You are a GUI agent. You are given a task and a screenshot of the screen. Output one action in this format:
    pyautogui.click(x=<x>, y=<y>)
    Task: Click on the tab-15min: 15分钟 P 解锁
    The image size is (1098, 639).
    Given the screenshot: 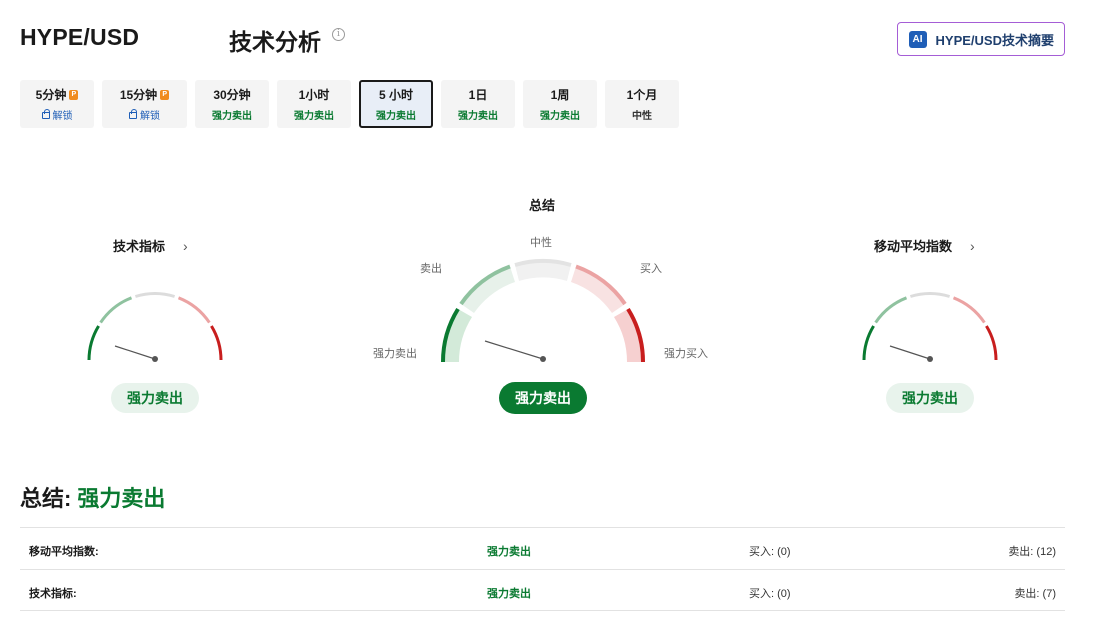 What is the action you would take?
    pyautogui.click(x=144, y=104)
    